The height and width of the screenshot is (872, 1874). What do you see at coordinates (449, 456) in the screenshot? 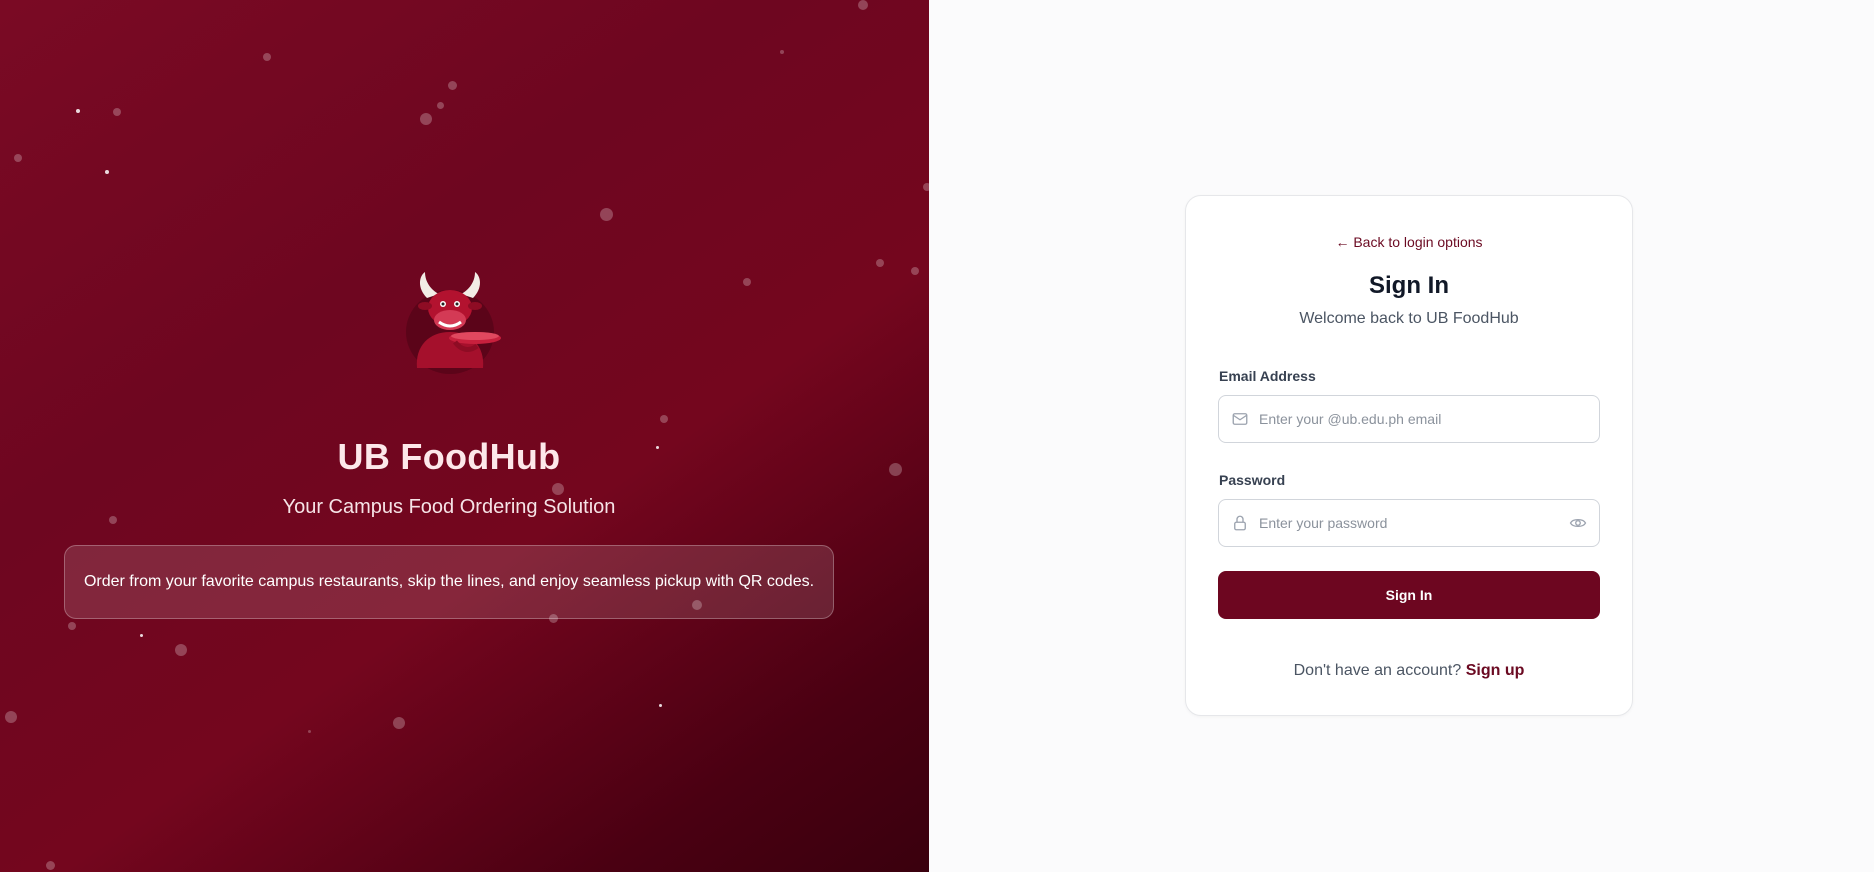
I see `brand-title: UB FoodHub` at bounding box center [449, 456].